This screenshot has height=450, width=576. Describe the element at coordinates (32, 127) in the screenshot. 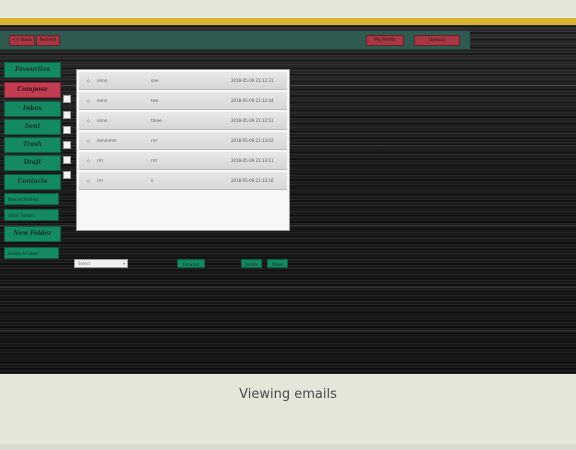

I see `sidebar-item-sent: Sent` at that location.